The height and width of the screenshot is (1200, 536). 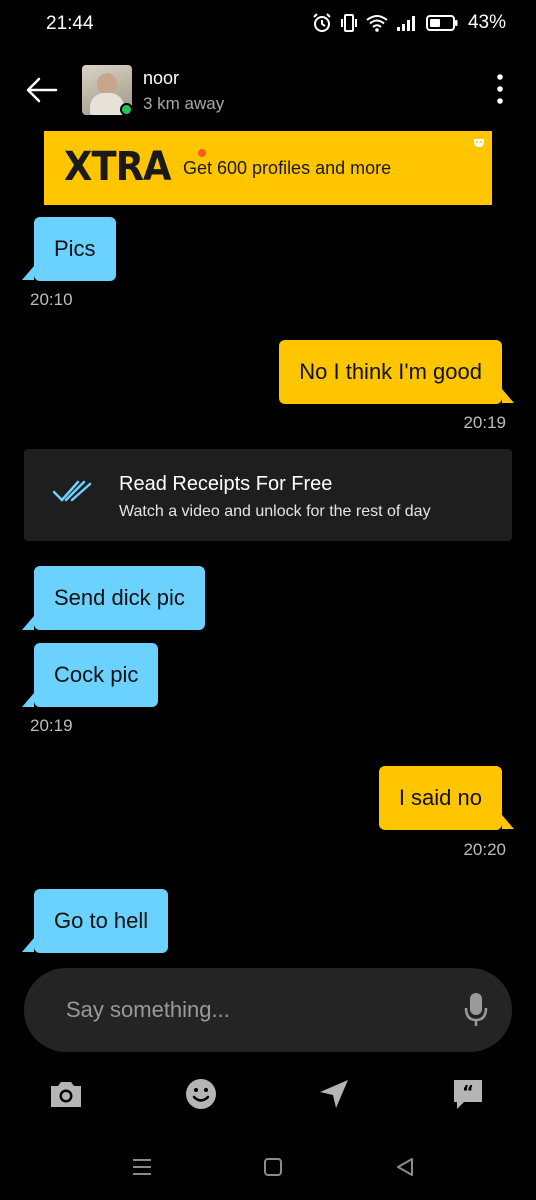 I want to click on system-back-button, so click(x=405, y=1167).